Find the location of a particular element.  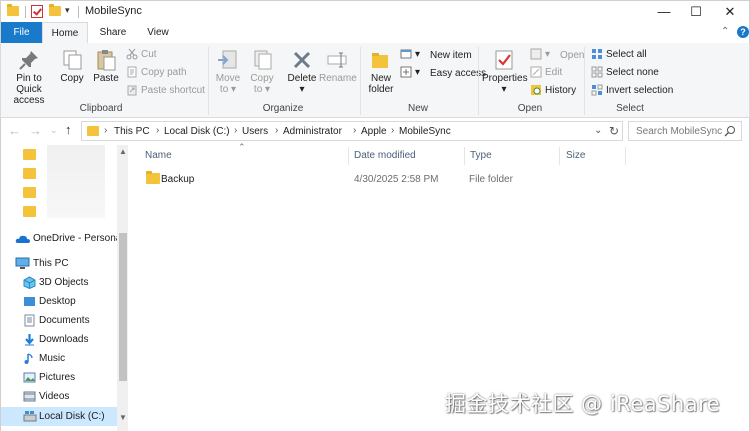

nav-item-videos: Videos is located at coordinates (59, 396).